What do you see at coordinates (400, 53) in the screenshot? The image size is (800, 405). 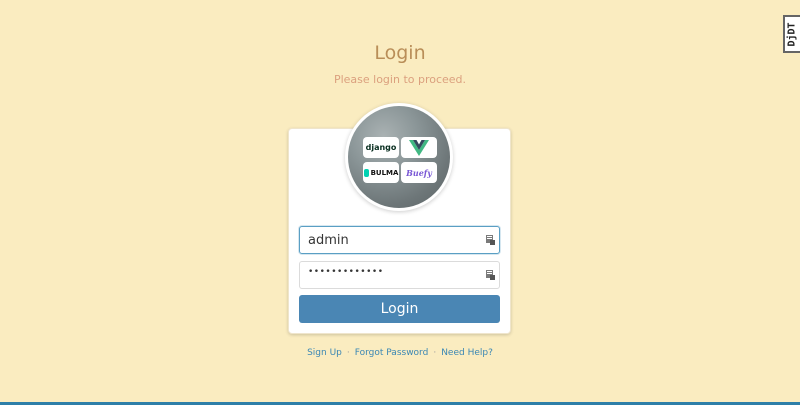 I see `page-title: Login` at bounding box center [400, 53].